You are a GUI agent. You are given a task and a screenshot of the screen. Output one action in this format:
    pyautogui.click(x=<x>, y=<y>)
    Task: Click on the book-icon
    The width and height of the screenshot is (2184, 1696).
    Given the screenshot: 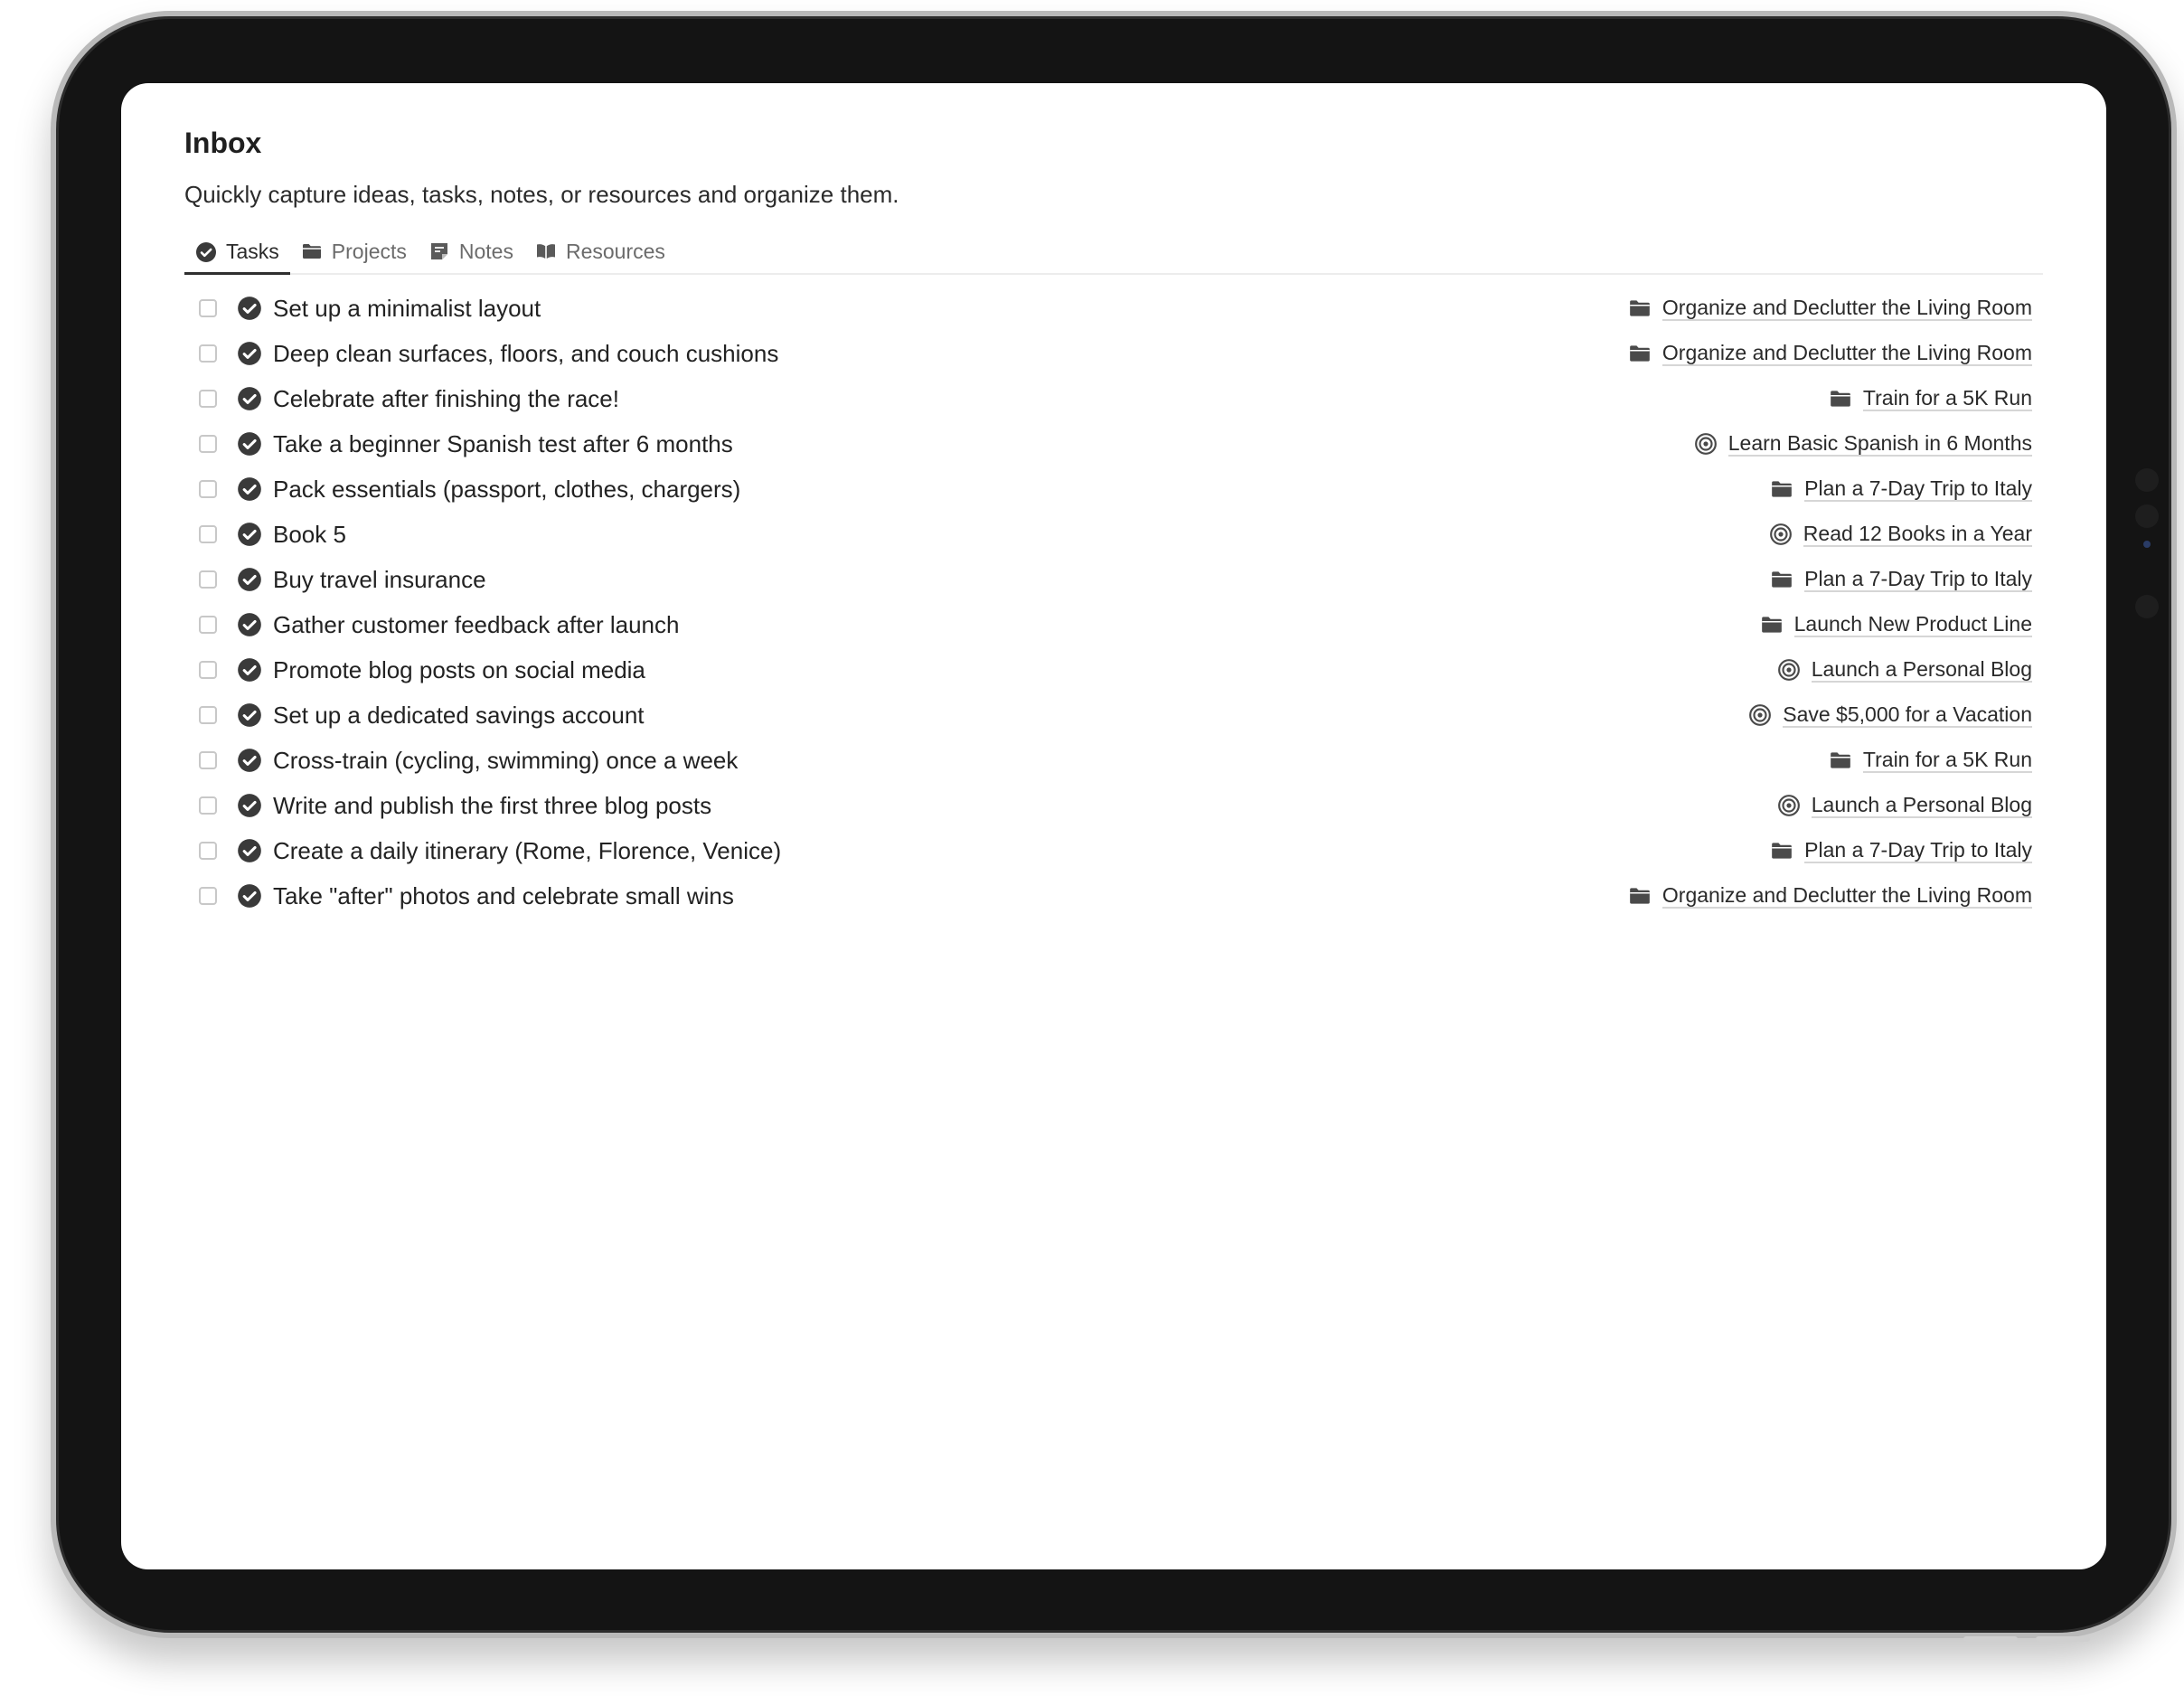 What is the action you would take?
    pyautogui.click(x=546, y=251)
    